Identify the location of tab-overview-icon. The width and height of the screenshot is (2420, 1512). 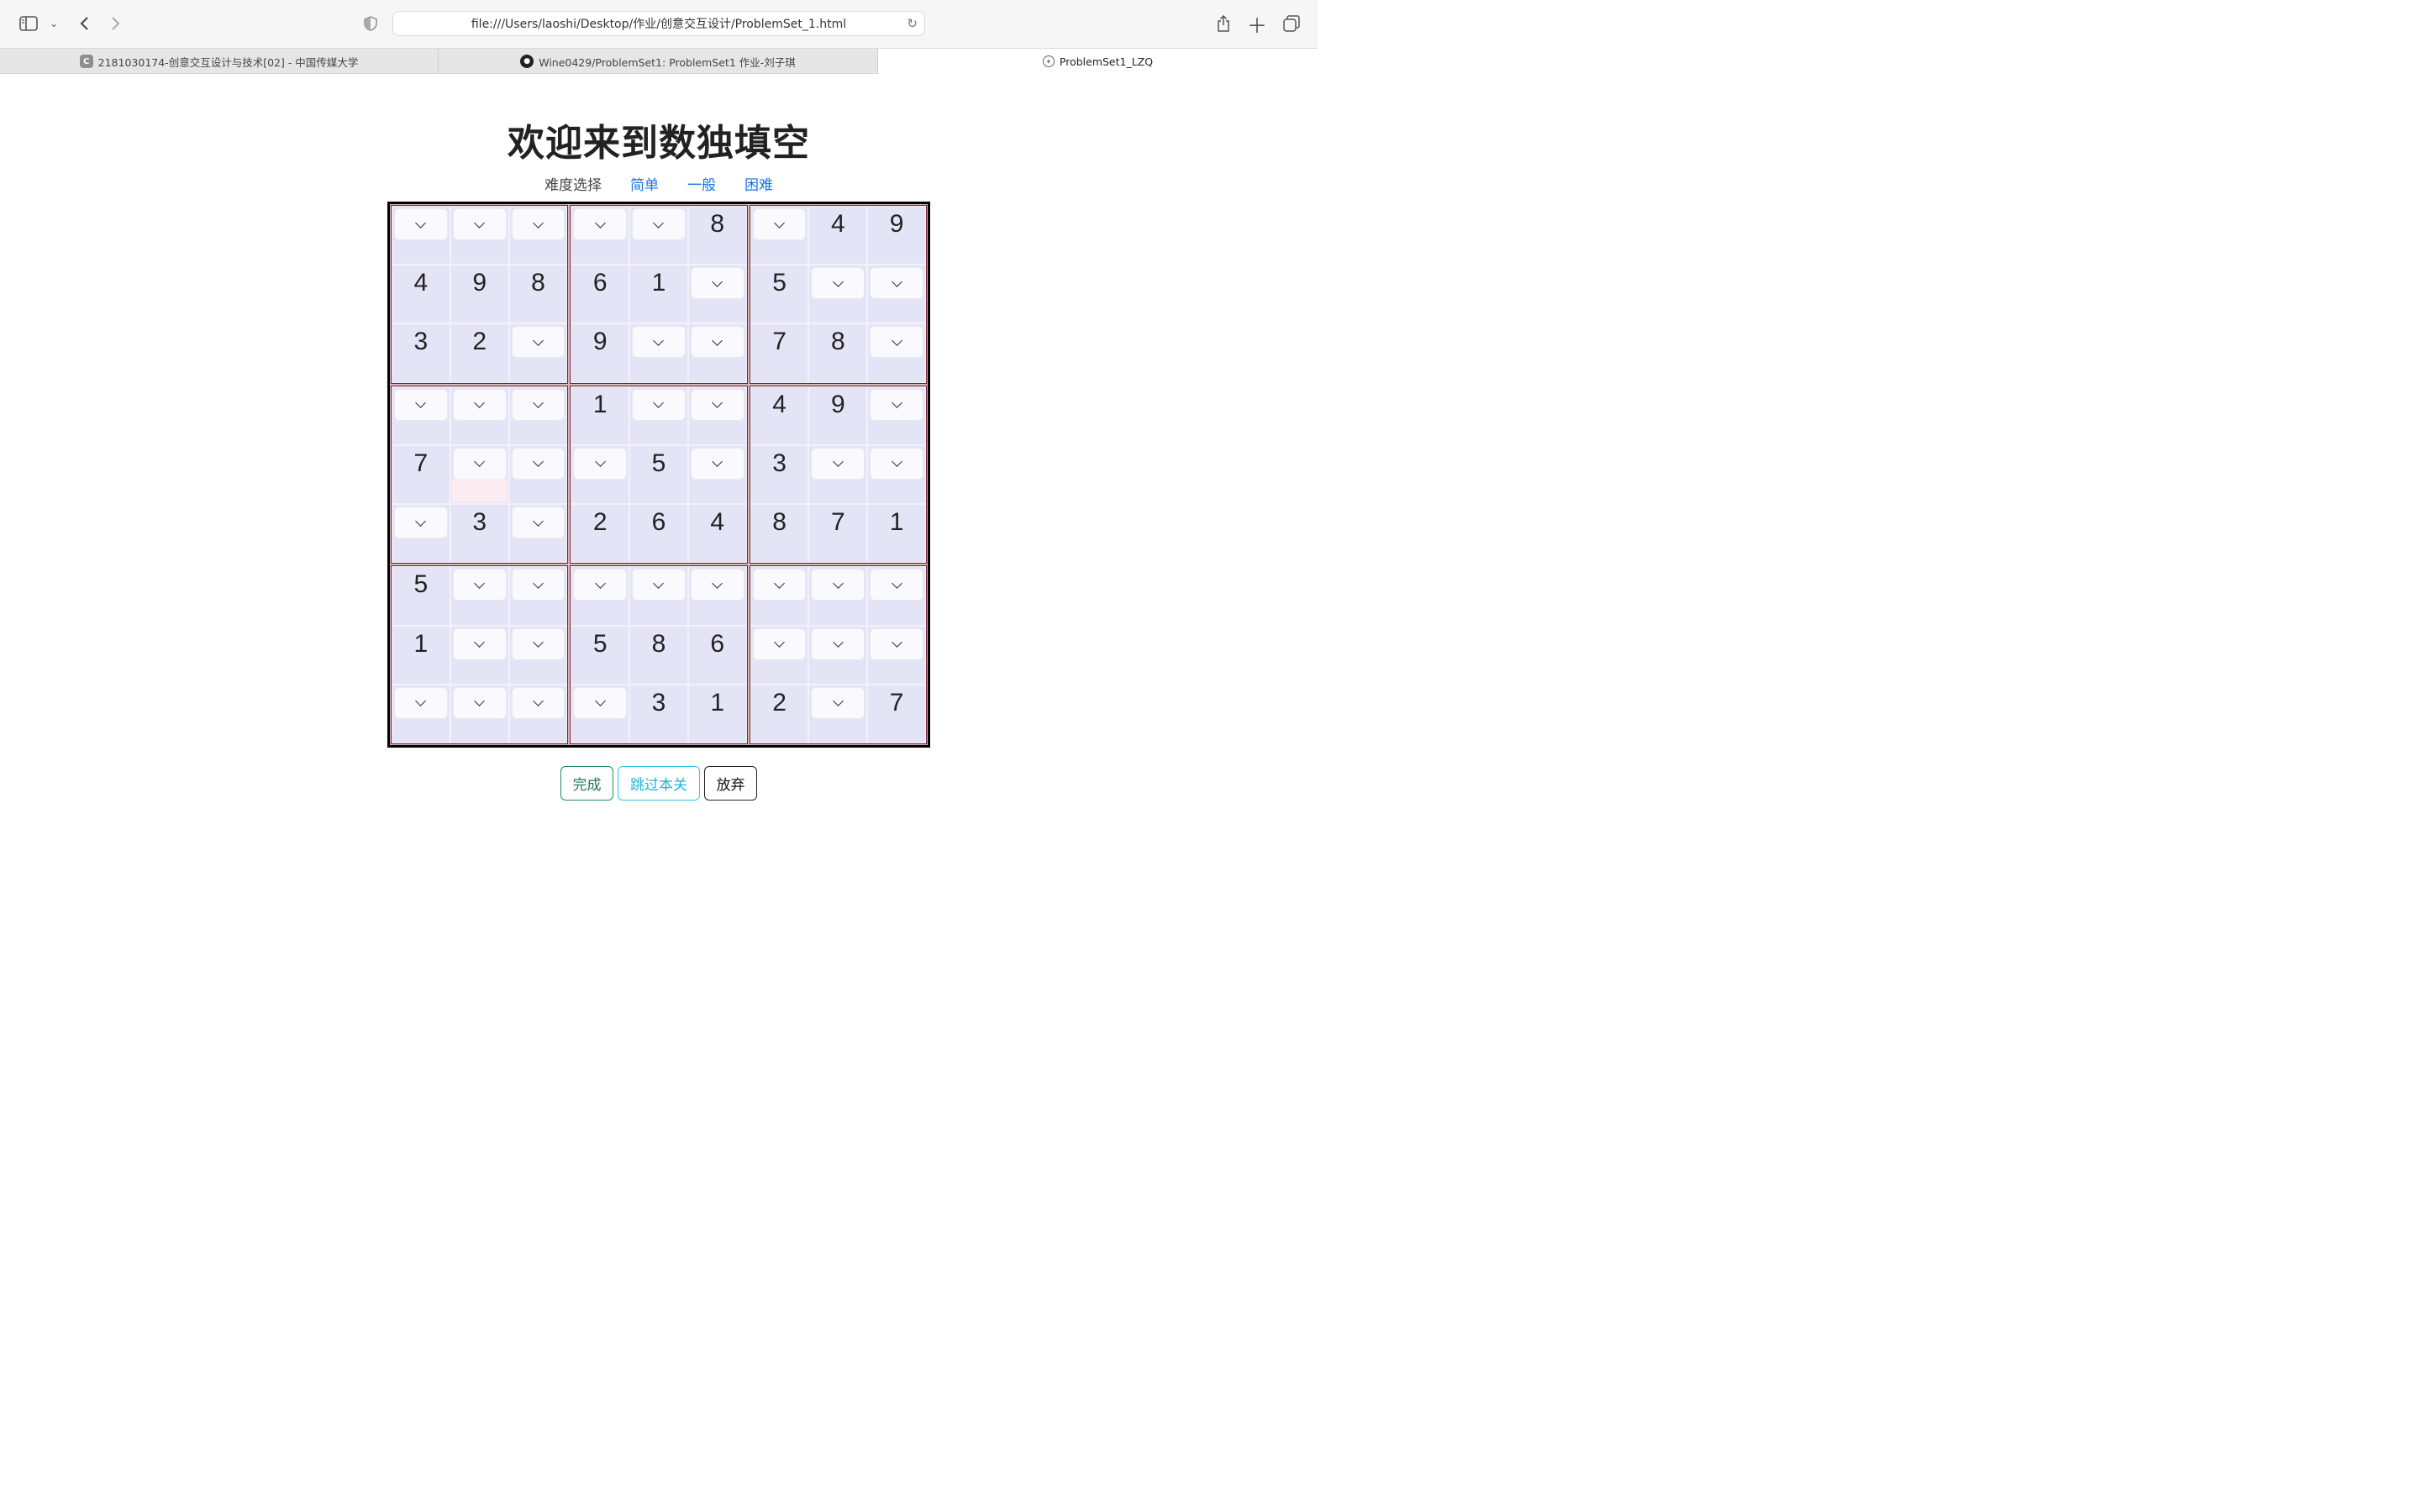
(1291, 23).